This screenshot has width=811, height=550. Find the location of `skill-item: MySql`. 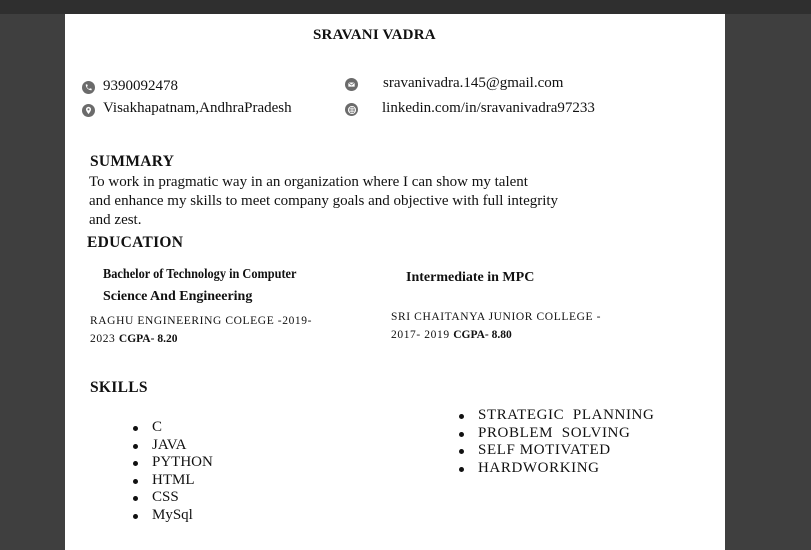

skill-item: MySql is located at coordinates (171, 516).